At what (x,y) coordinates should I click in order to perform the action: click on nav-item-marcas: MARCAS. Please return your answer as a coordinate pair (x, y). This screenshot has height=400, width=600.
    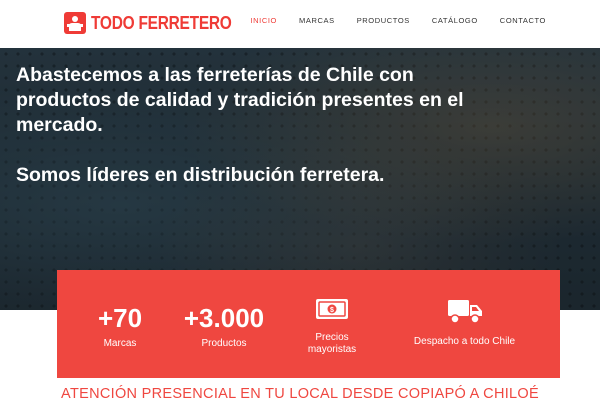
    Looking at the image, I should click on (317, 20).